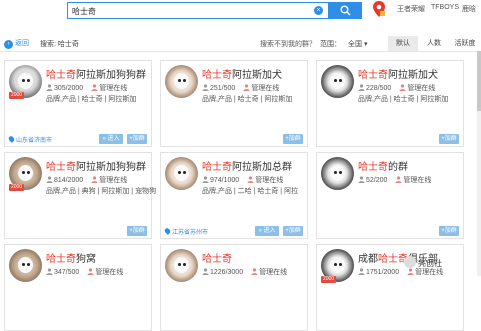  Describe the element at coordinates (355, 44) in the screenshot. I see `range-value: 全国` at that location.